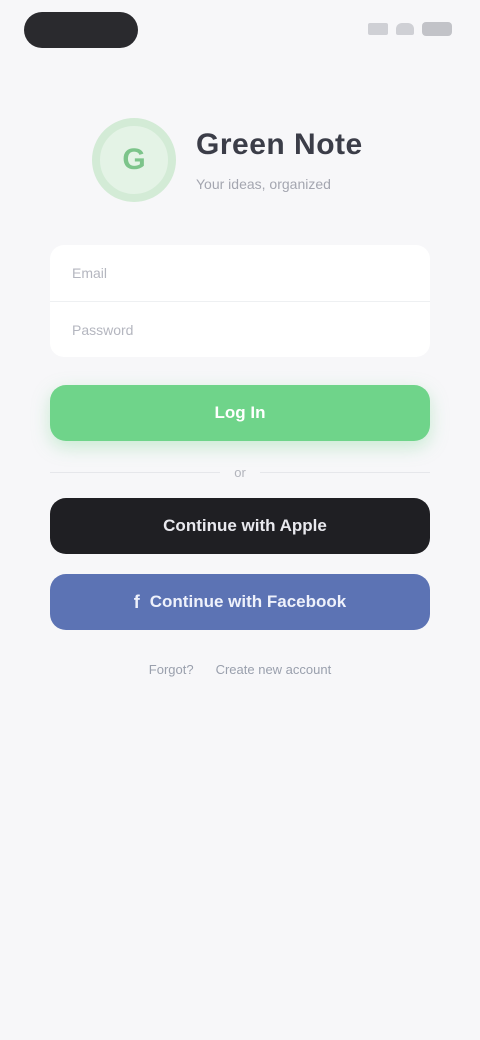  I want to click on apple-signin-button: Continue with Apple, so click(240, 526).